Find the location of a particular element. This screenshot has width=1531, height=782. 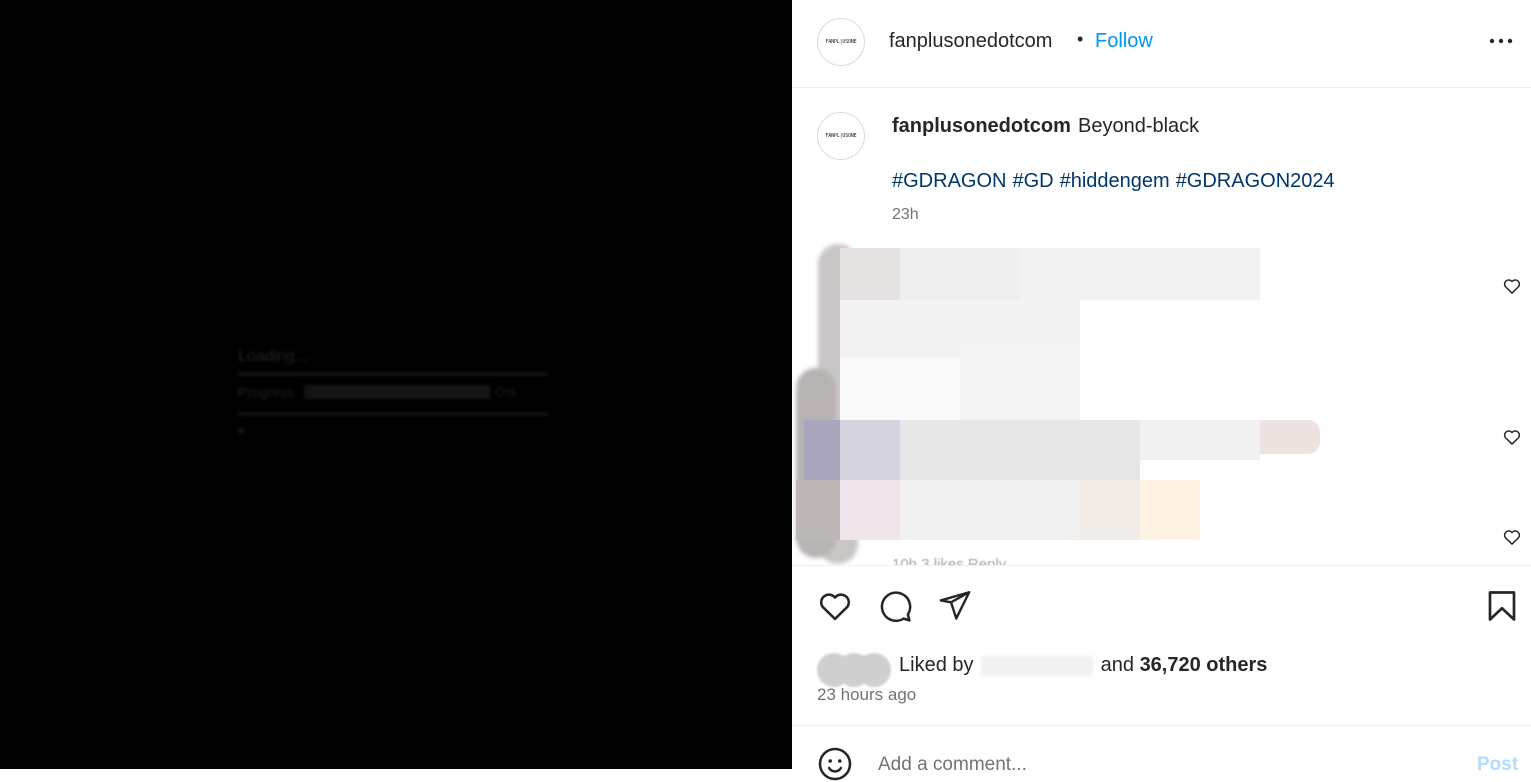

emoji-icon is located at coordinates (835, 764).